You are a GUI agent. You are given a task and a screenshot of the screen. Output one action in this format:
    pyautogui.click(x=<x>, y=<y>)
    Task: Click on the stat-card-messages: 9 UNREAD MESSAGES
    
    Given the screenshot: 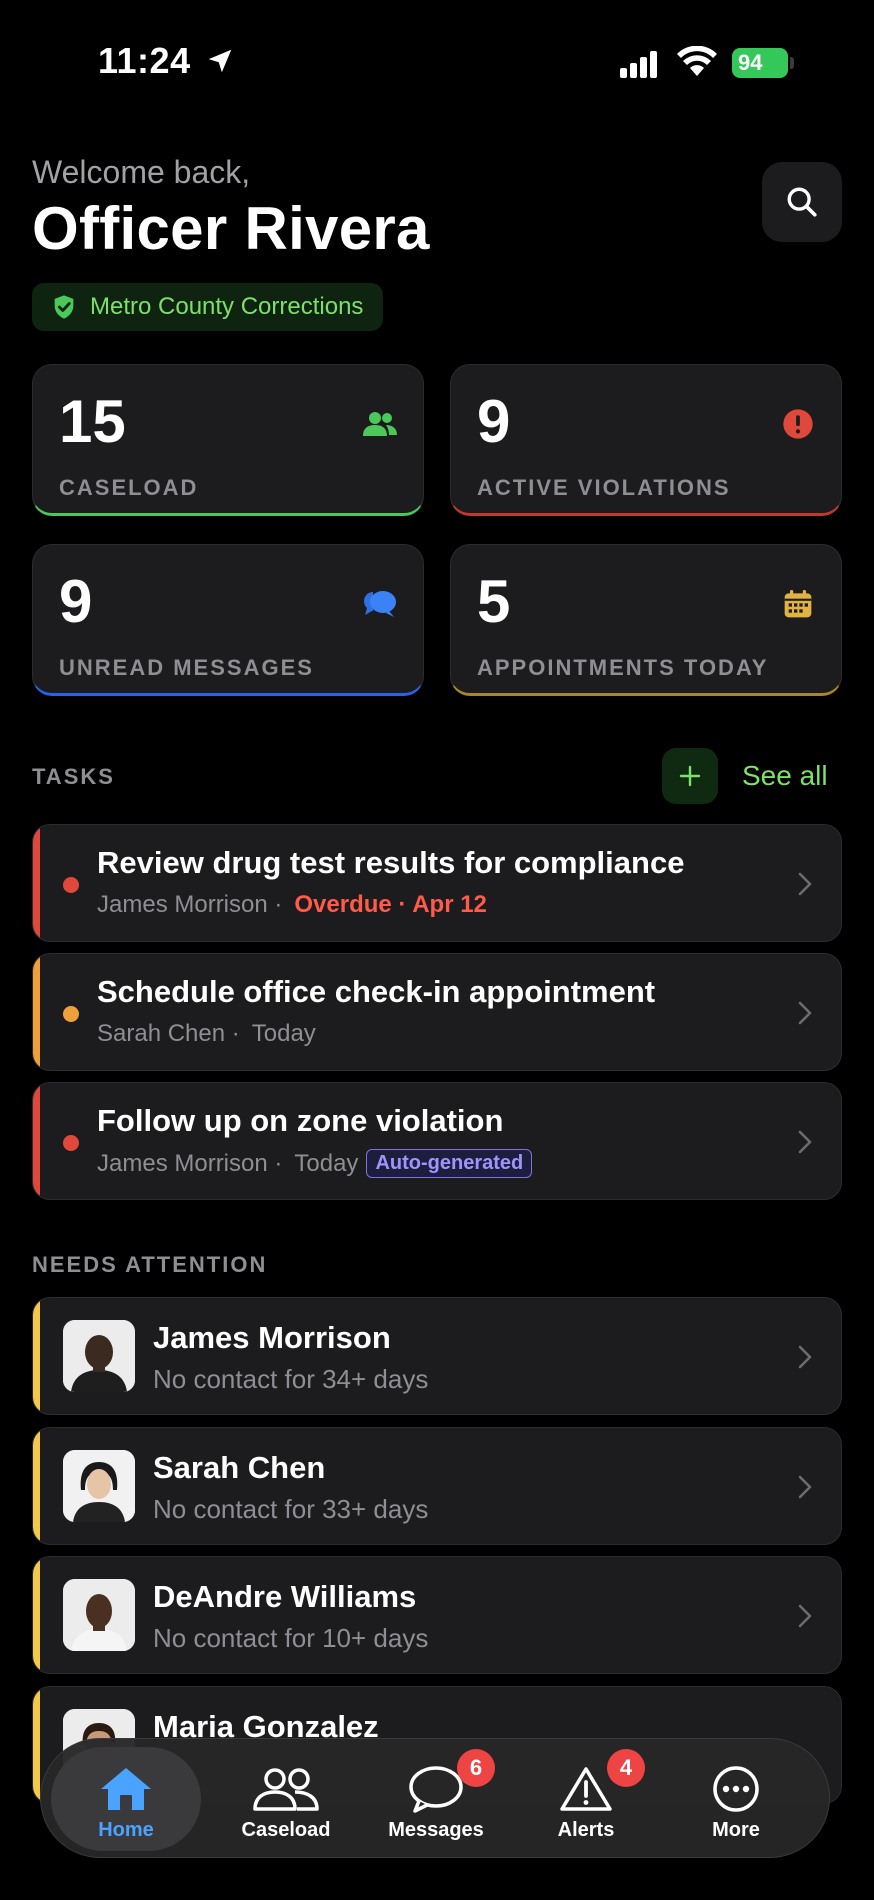 What is the action you would take?
    pyautogui.click(x=228, y=620)
    